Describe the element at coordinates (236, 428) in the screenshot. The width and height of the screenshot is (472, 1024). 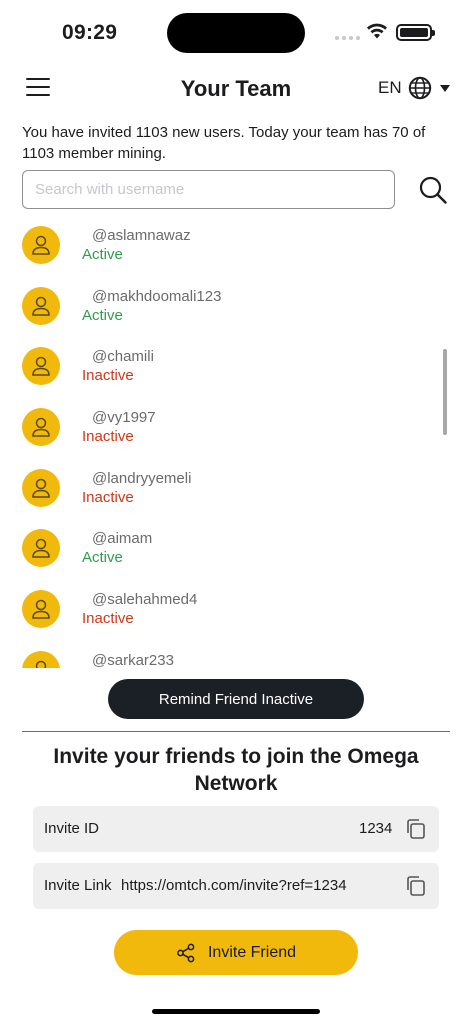
I see `list-item: @vy1997 Inactive` at that location.